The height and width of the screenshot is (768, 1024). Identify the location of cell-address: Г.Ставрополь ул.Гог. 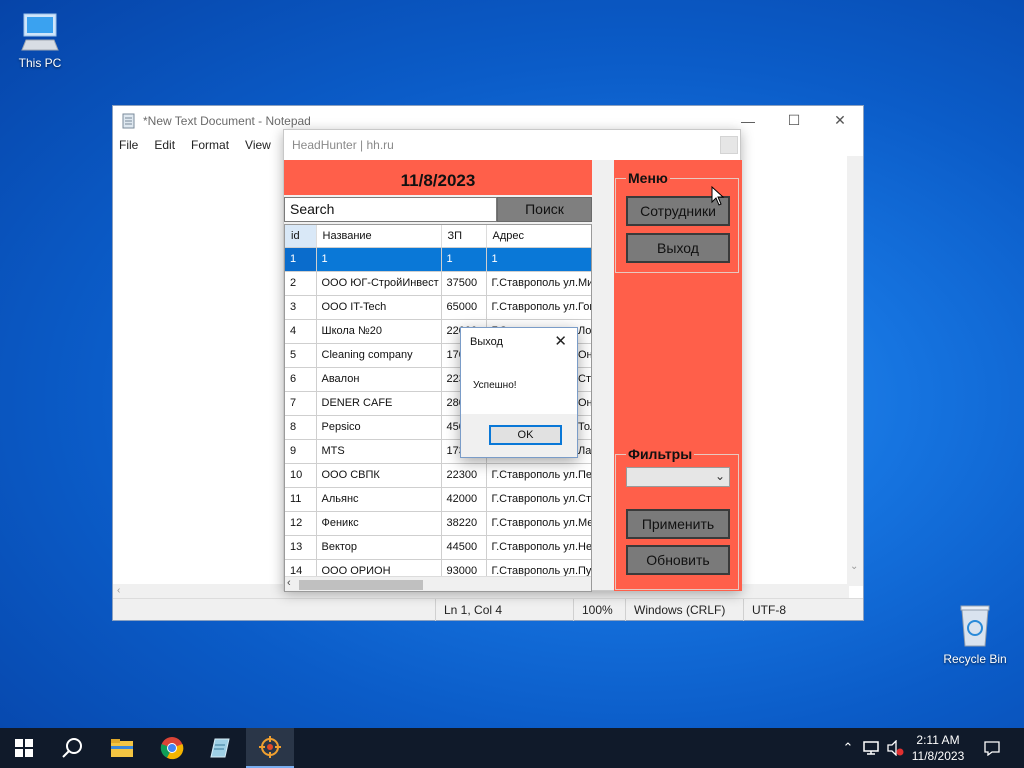
(538, 307).